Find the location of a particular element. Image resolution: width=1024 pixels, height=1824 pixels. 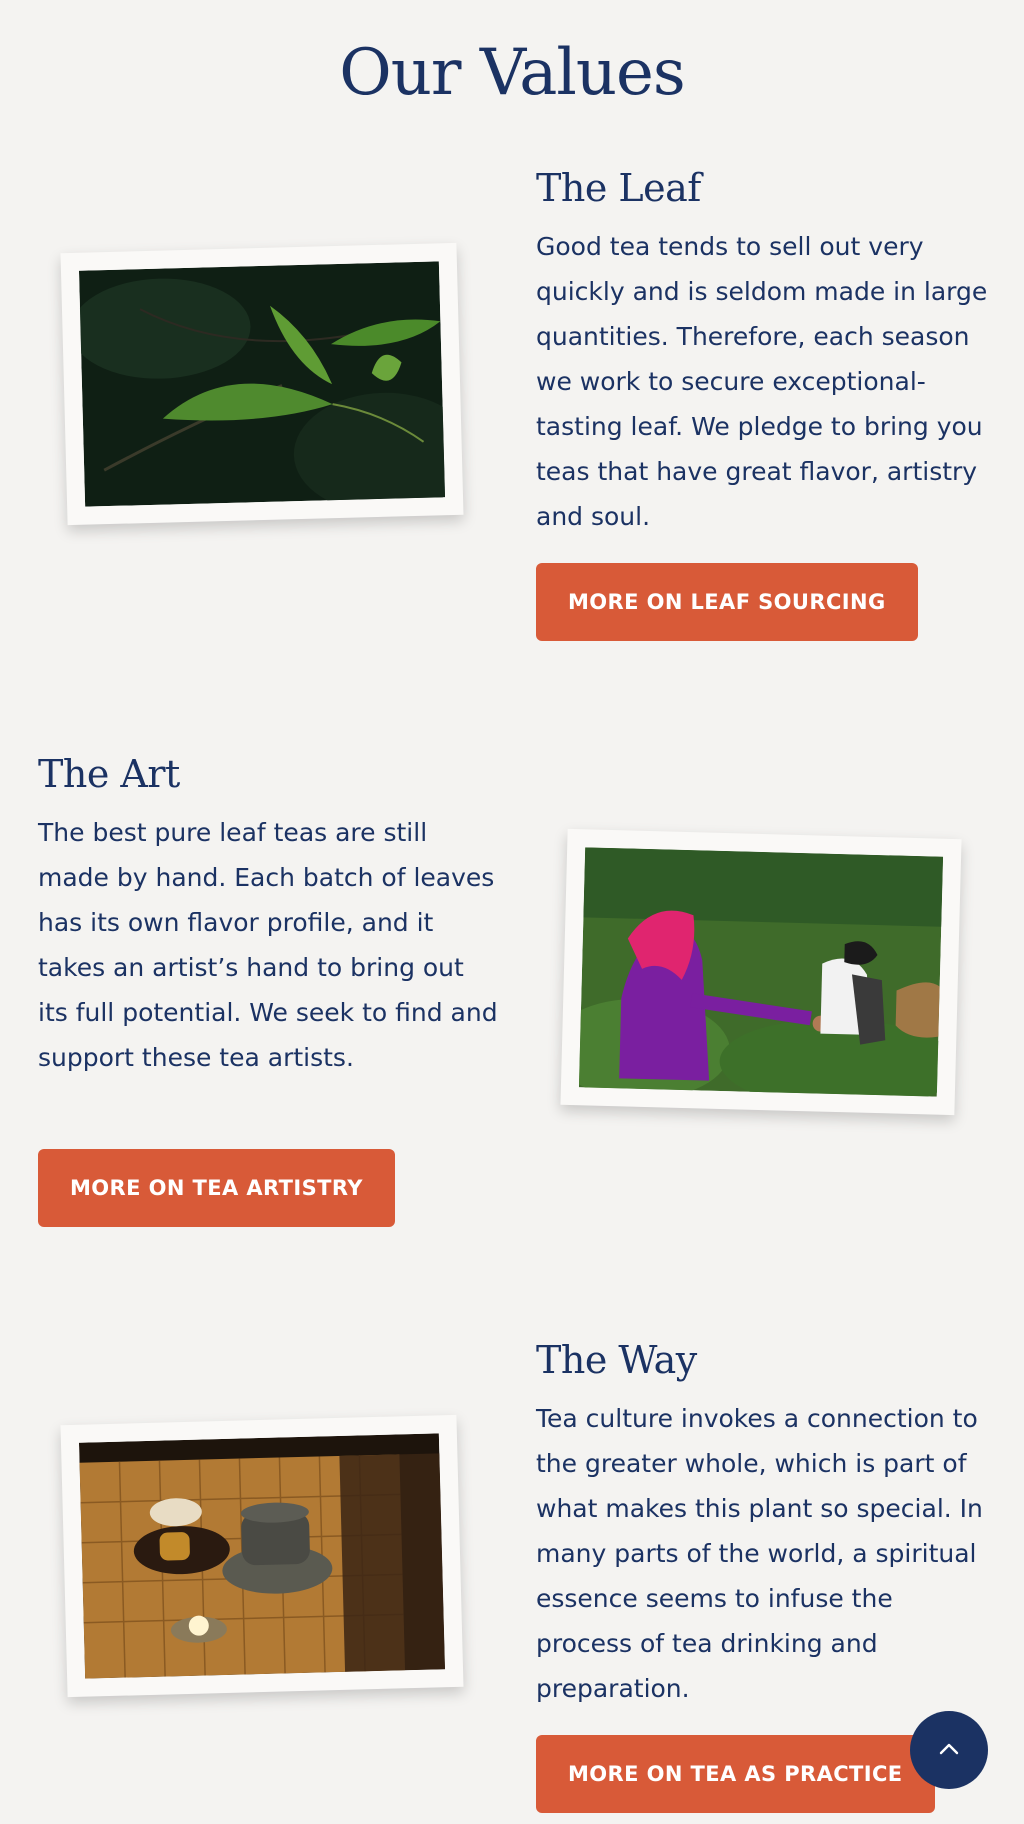

scroll-to-top-button is located at coordinates (949, 1750).